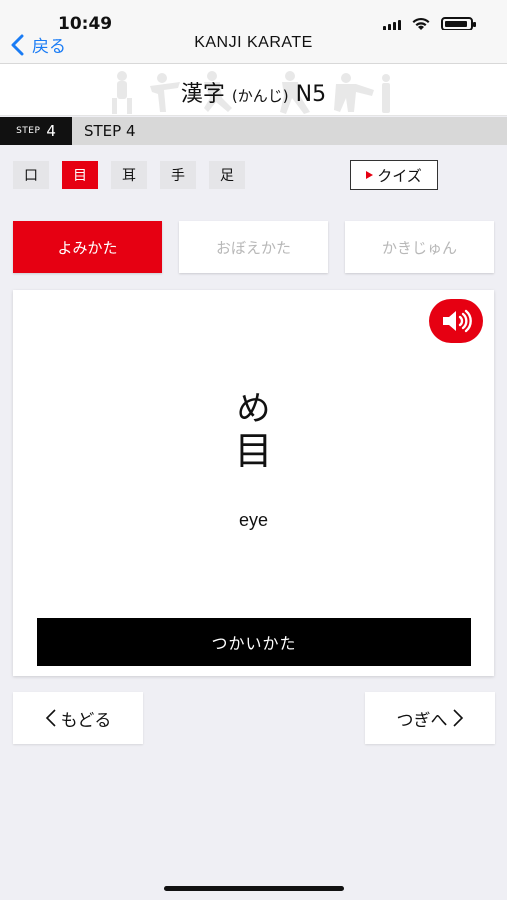 The image size is (507, 900). Describe the element at coordinates (86, 720) in the screenshot. I see `previous-label: もどる` at that location.